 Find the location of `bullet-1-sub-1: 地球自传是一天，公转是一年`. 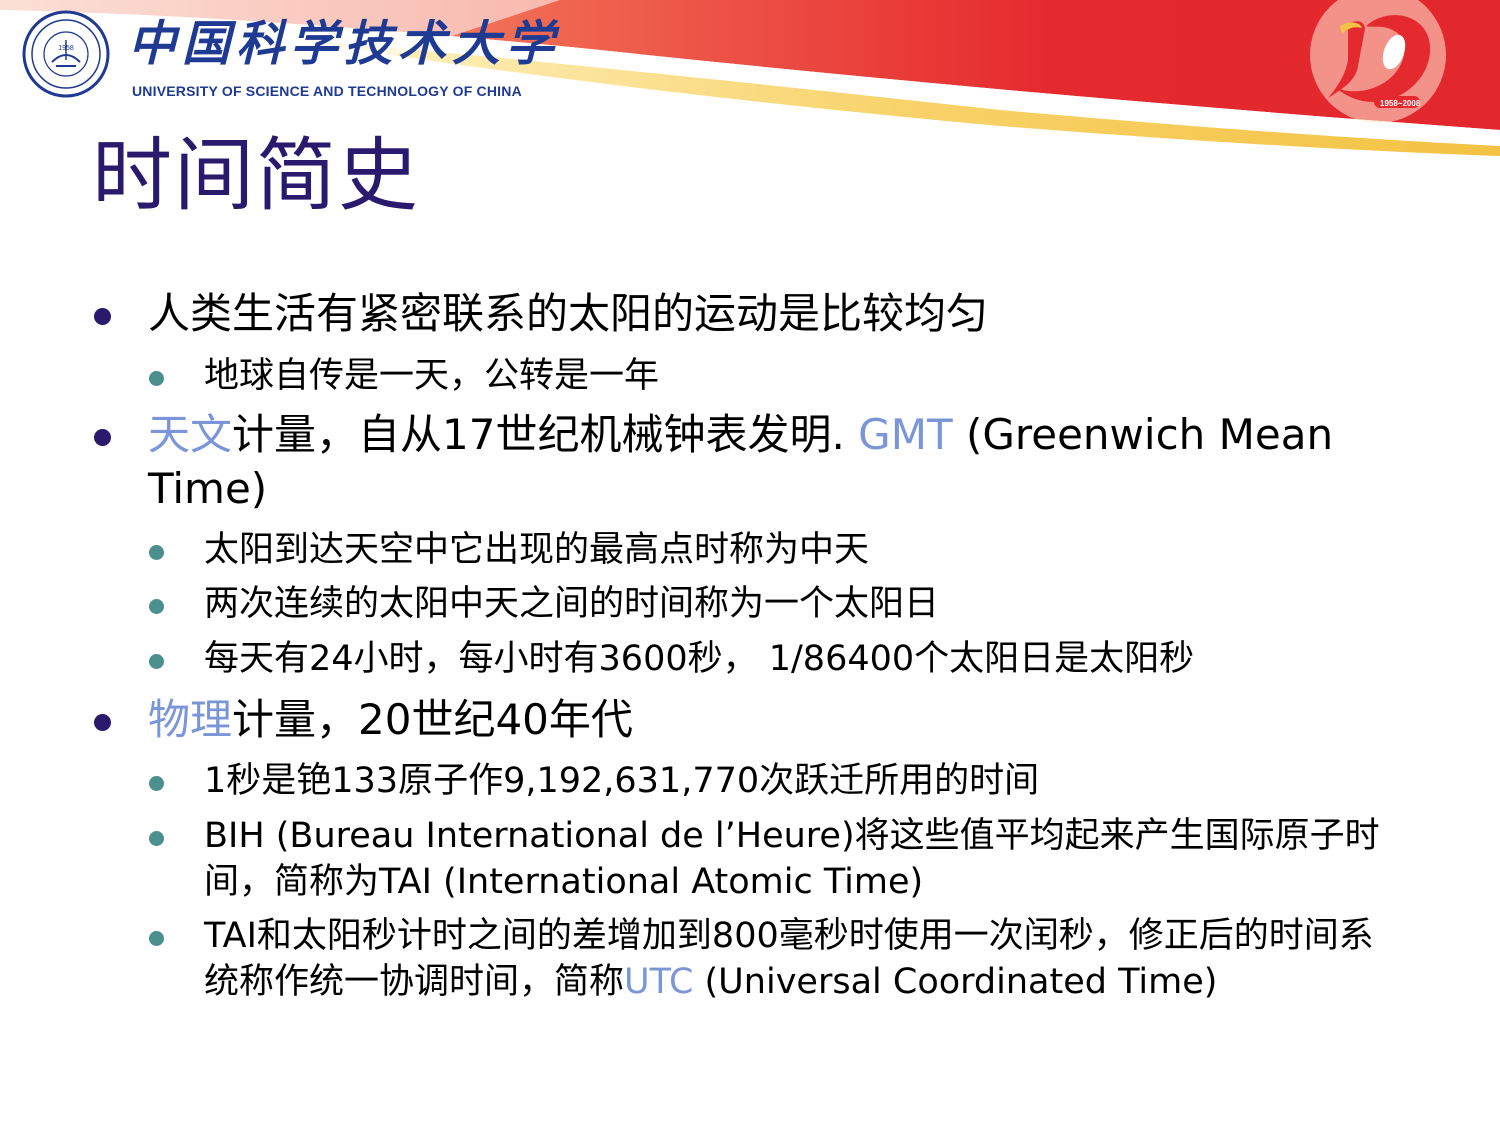

bullet-1-sub-1: 地球自传是一天，公转是一年 is located at coordinates (776, 376).